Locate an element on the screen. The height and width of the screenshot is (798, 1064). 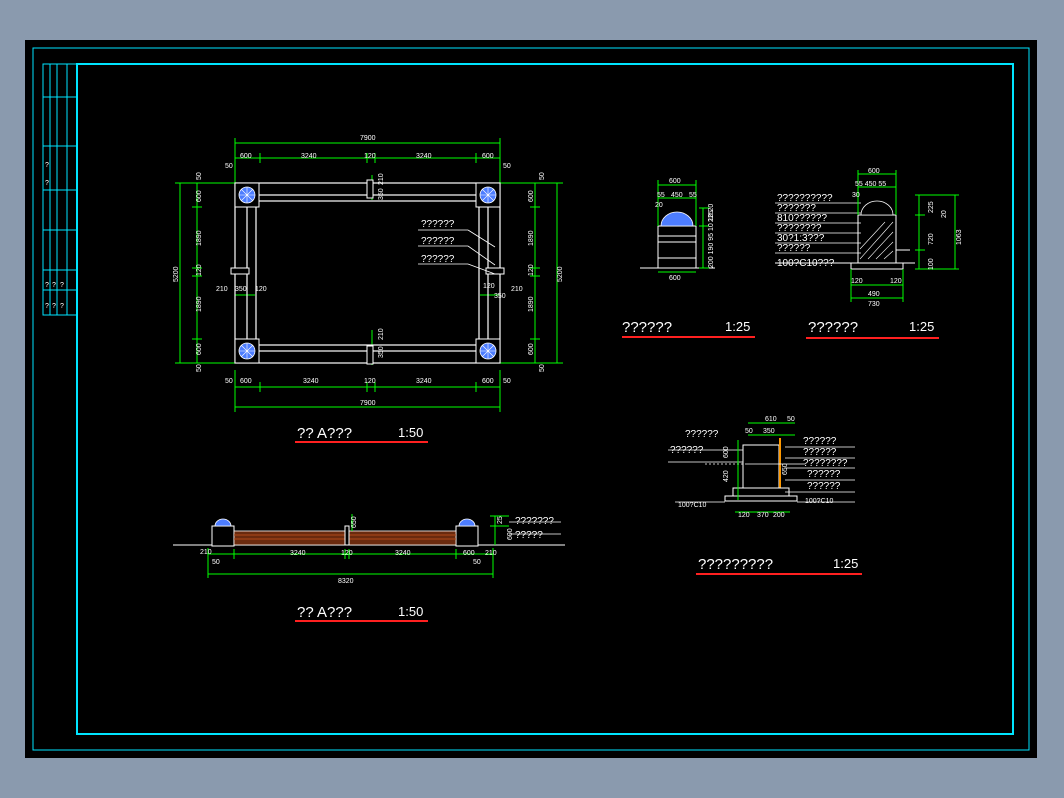
plan-notch-210-bottom: 210 is located at coordinates (381, 334).